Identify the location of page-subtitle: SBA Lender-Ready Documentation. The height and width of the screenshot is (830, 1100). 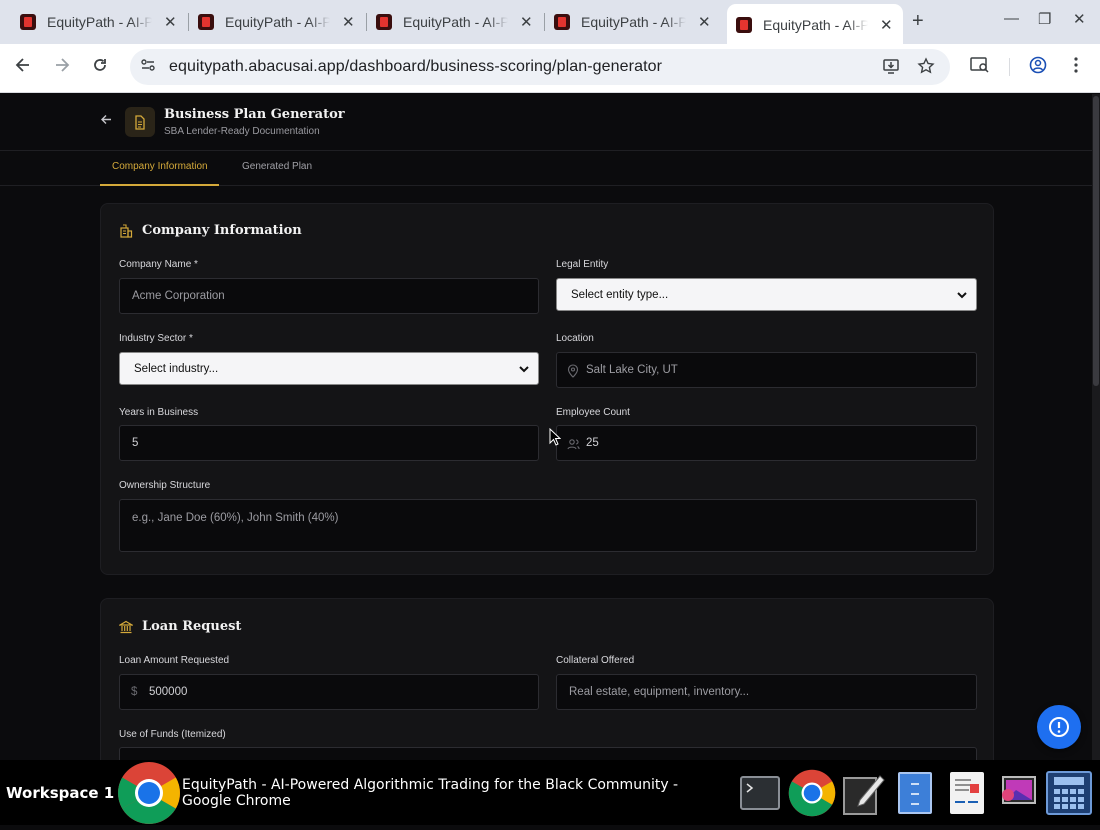
(242, 131).